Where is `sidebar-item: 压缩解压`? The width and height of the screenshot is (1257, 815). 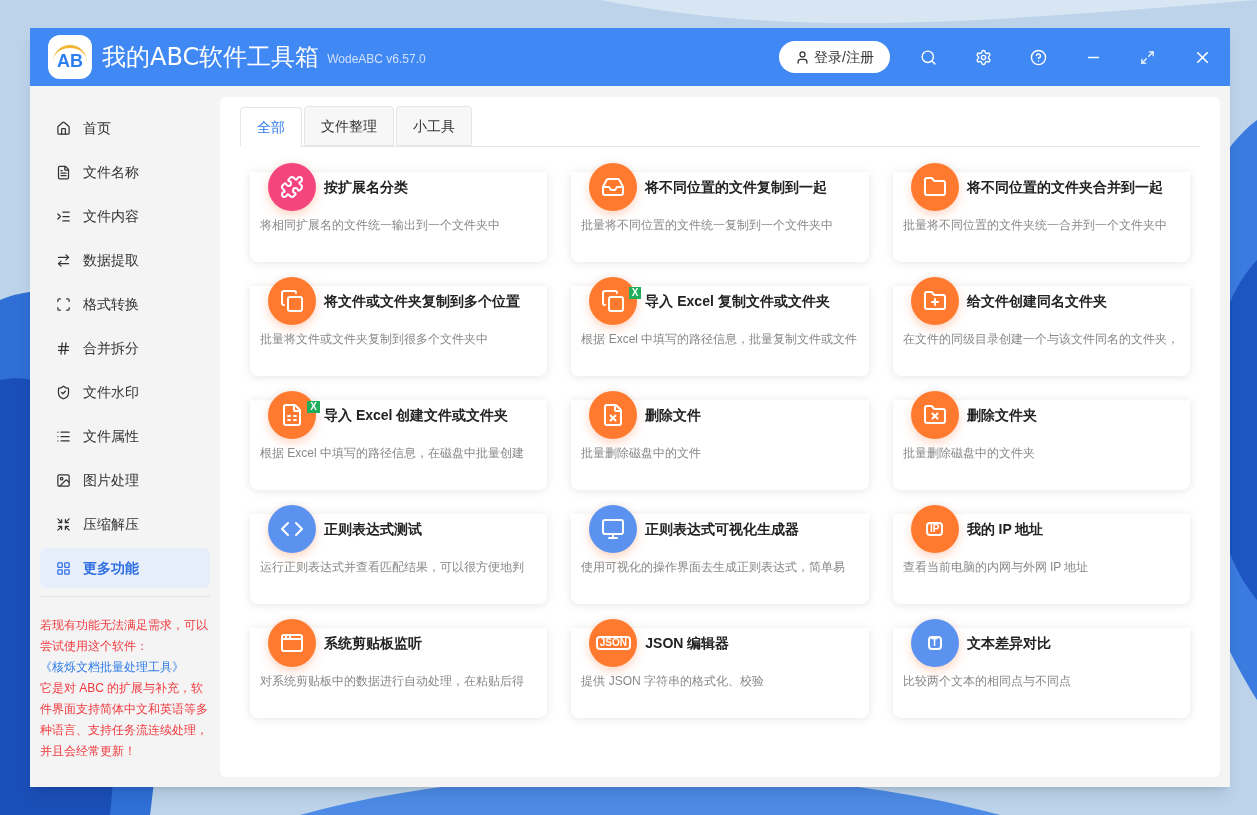 sidebar-item: 压缩解压 is located at coordinates (125, 524).